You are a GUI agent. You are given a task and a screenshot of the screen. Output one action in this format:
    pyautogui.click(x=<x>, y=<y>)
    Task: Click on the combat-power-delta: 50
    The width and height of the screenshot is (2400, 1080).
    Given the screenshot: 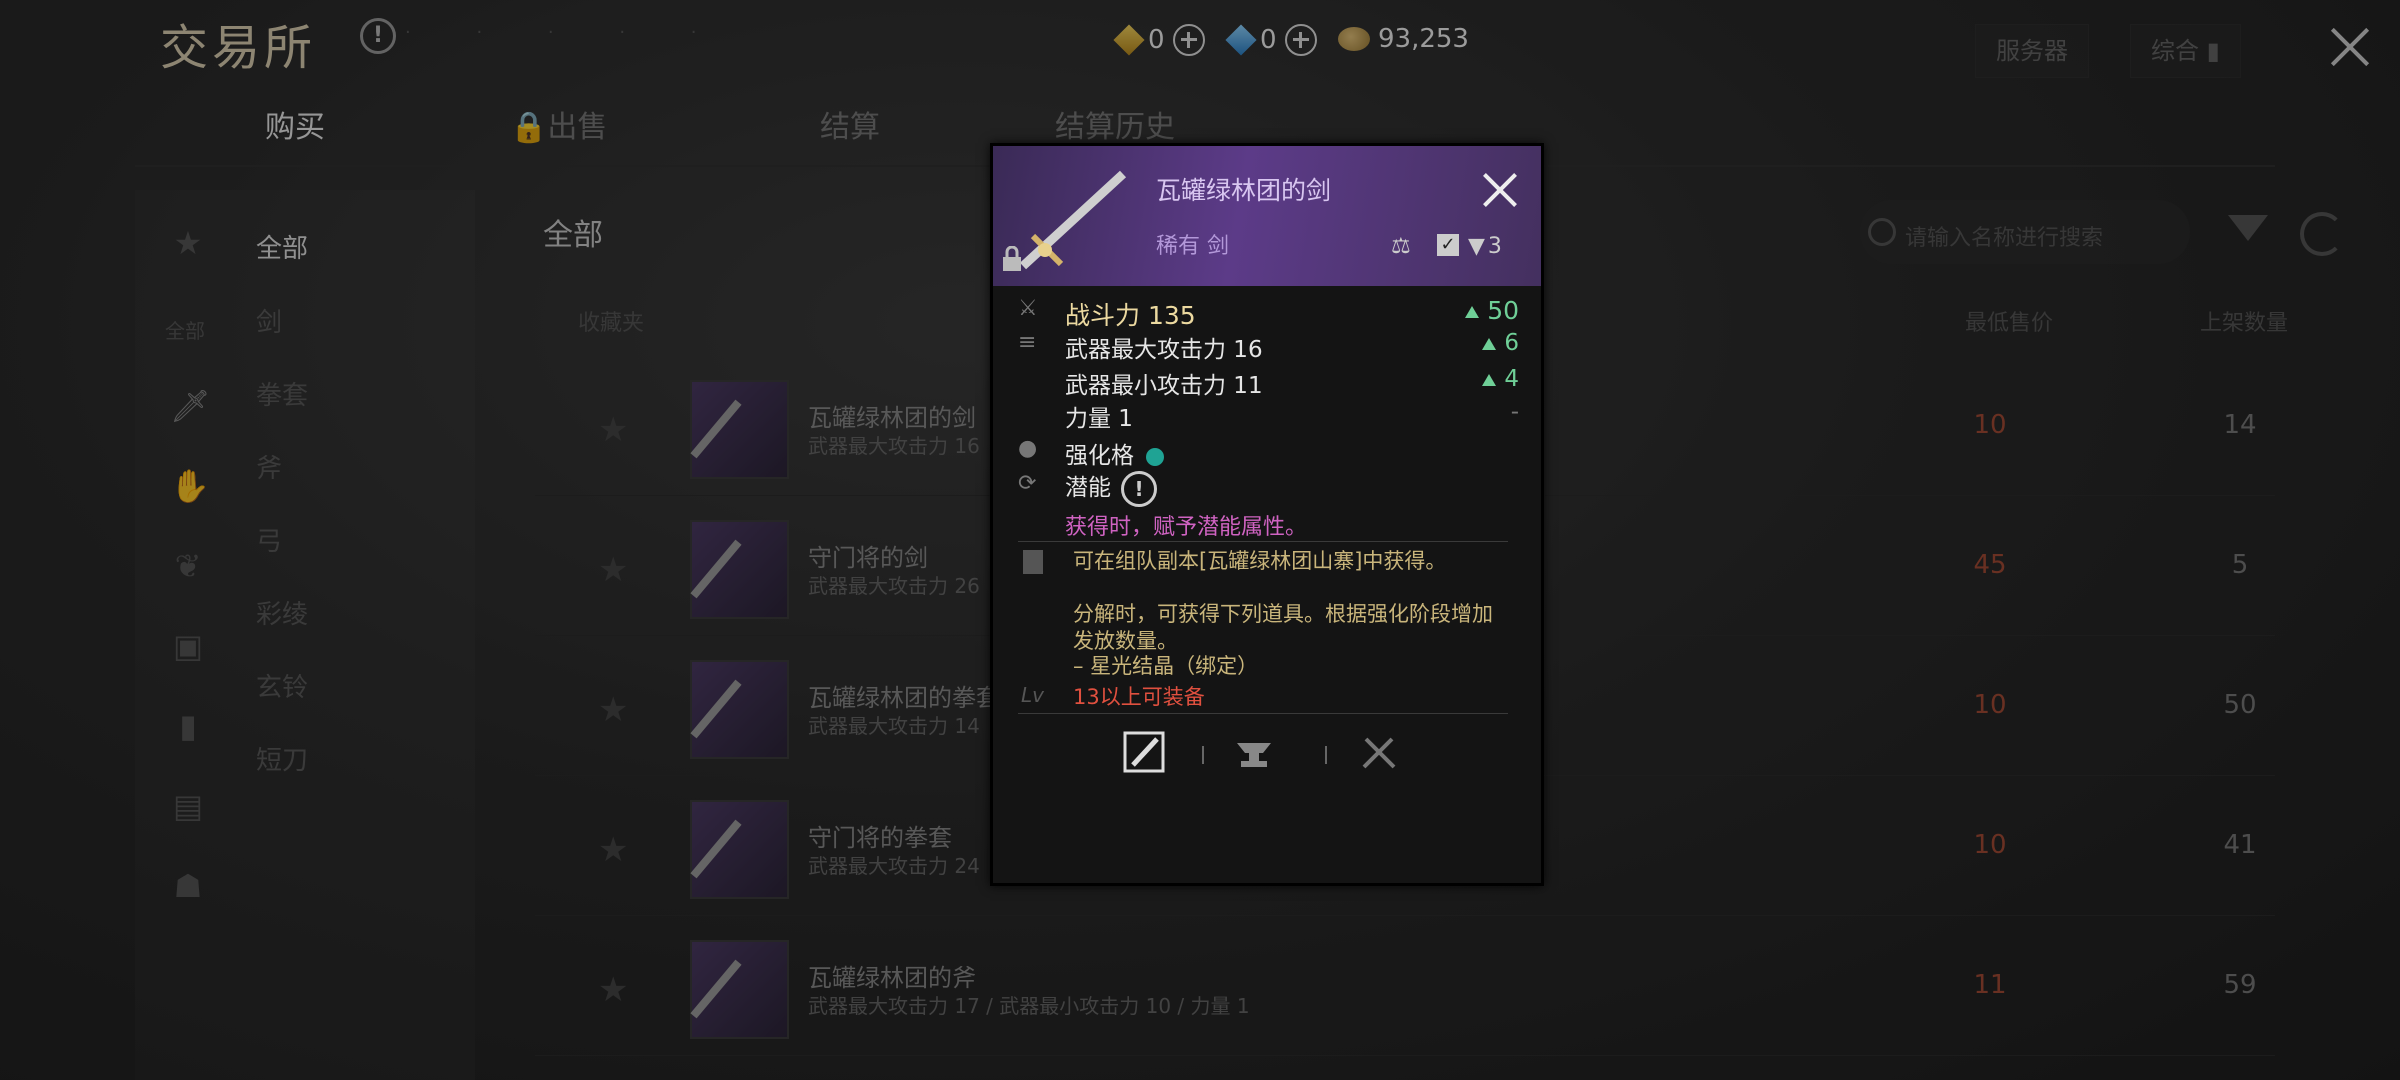 What is the action you would take?
    pyautogui.click(x=1492, y=310)
    